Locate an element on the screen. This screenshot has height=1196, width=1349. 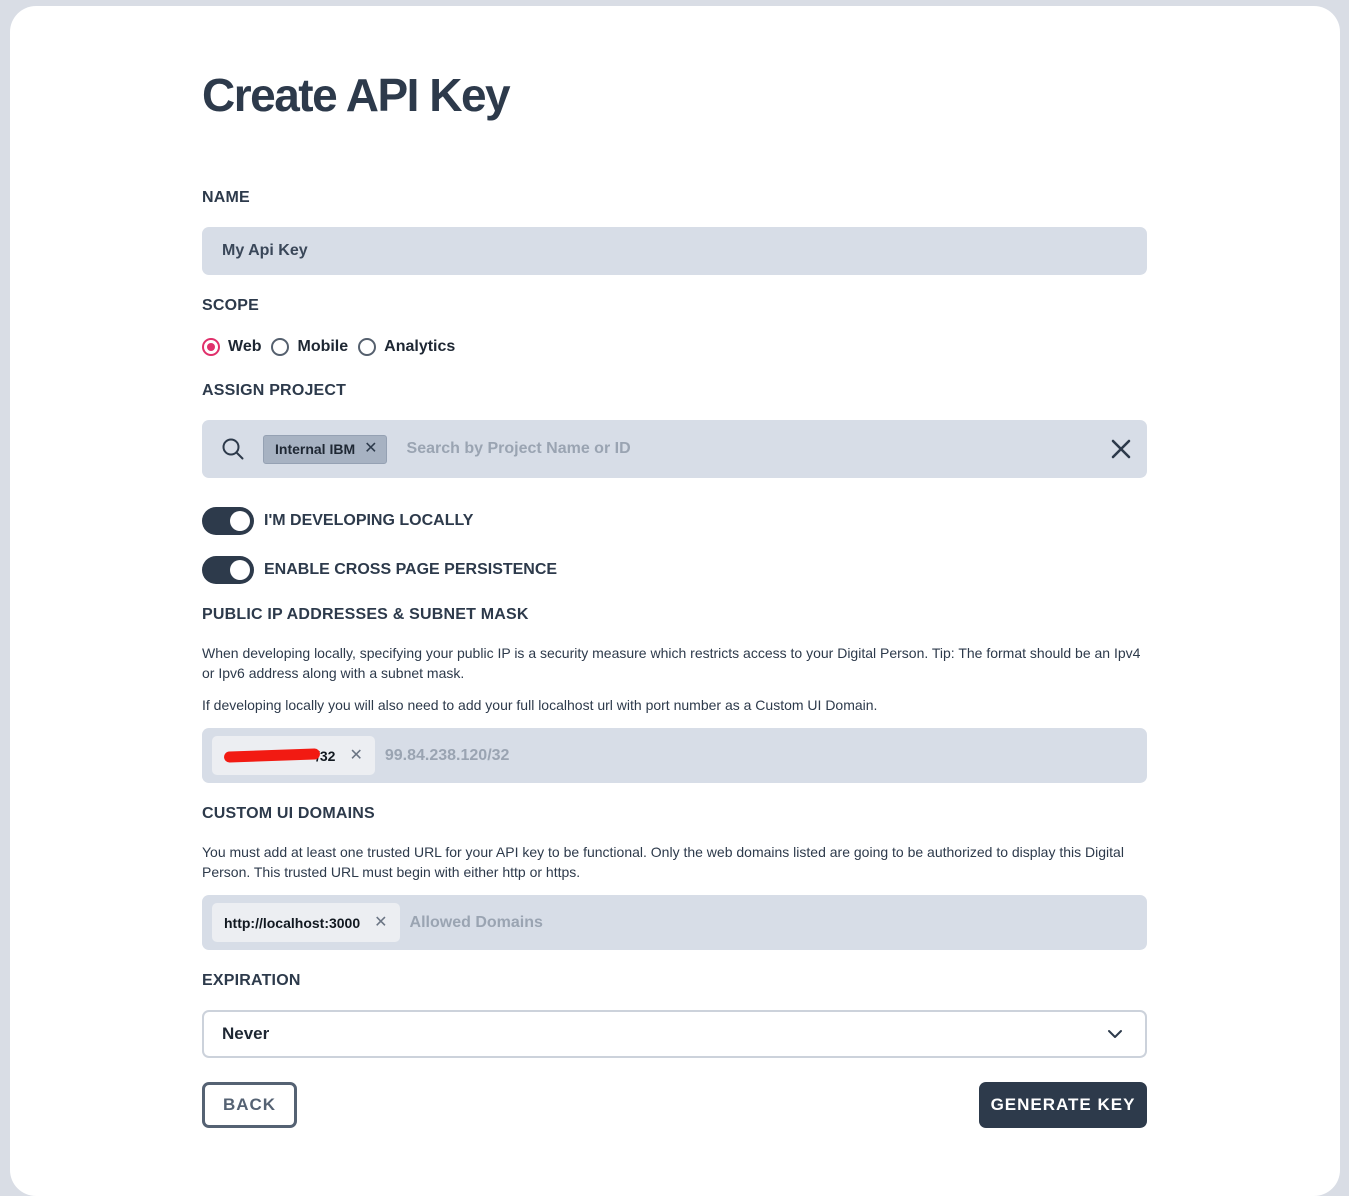
back-button: BACK is located at coordinates (249, 1105).